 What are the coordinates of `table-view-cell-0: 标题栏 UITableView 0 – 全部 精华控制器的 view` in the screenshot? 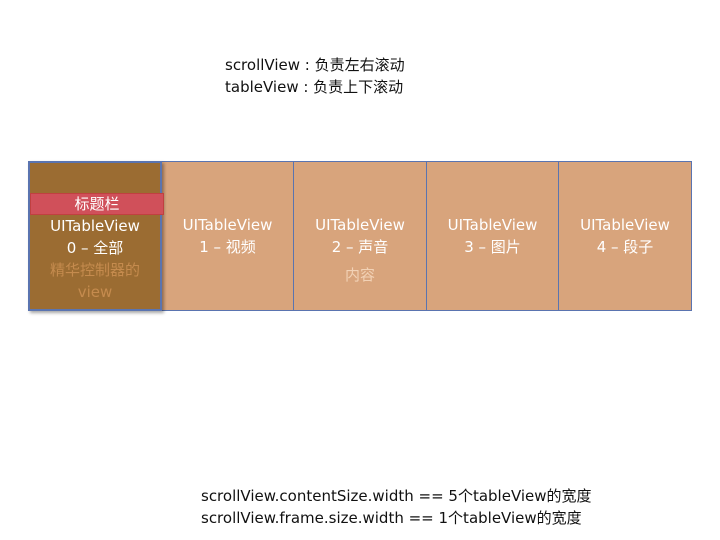 It's located at (96, 236).